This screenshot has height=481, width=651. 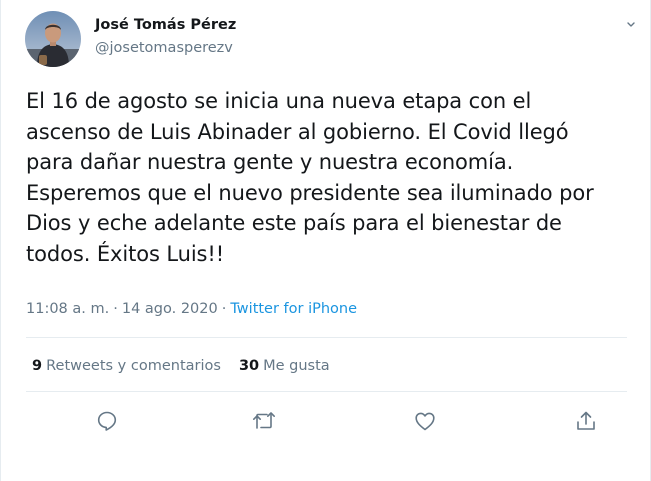 I want to click on retweets-count: 9, so click(x=37, y=366).